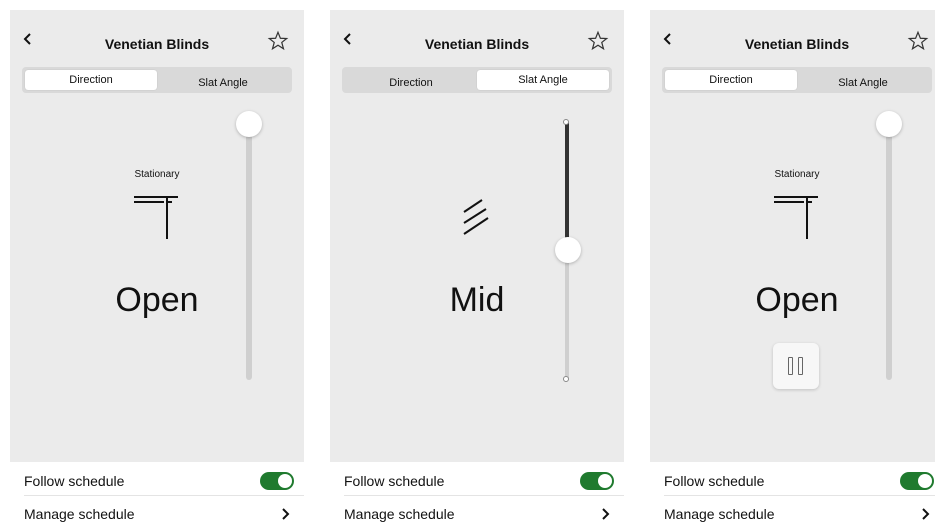 This screenshot has width=935, height=525. I want to click on slat-slider-handle, so click(568, 250).